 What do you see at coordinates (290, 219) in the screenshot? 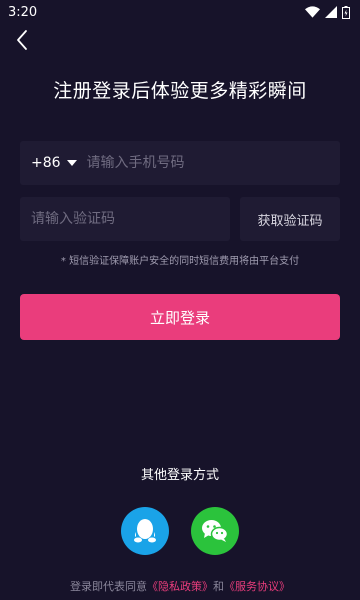
I see `get-code-button: 获取验证码` at bounding box center [290, 219].